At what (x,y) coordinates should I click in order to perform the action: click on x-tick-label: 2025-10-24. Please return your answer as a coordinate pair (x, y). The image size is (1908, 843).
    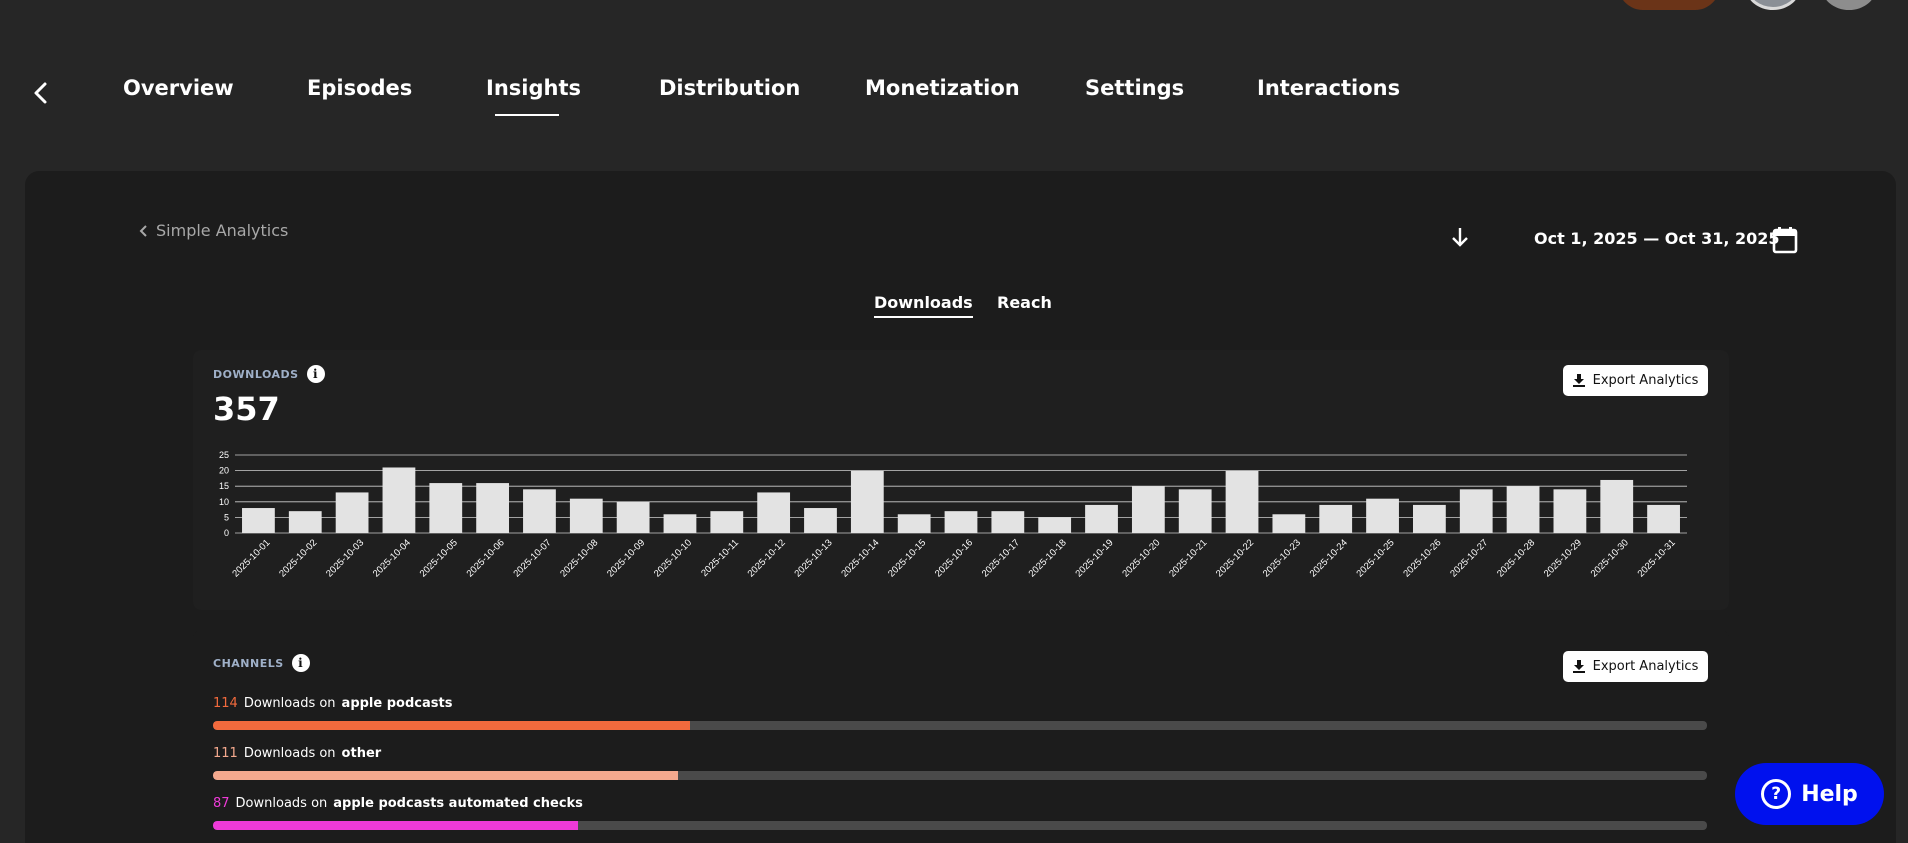
    Looking at the image, I should click on (1329, 558).